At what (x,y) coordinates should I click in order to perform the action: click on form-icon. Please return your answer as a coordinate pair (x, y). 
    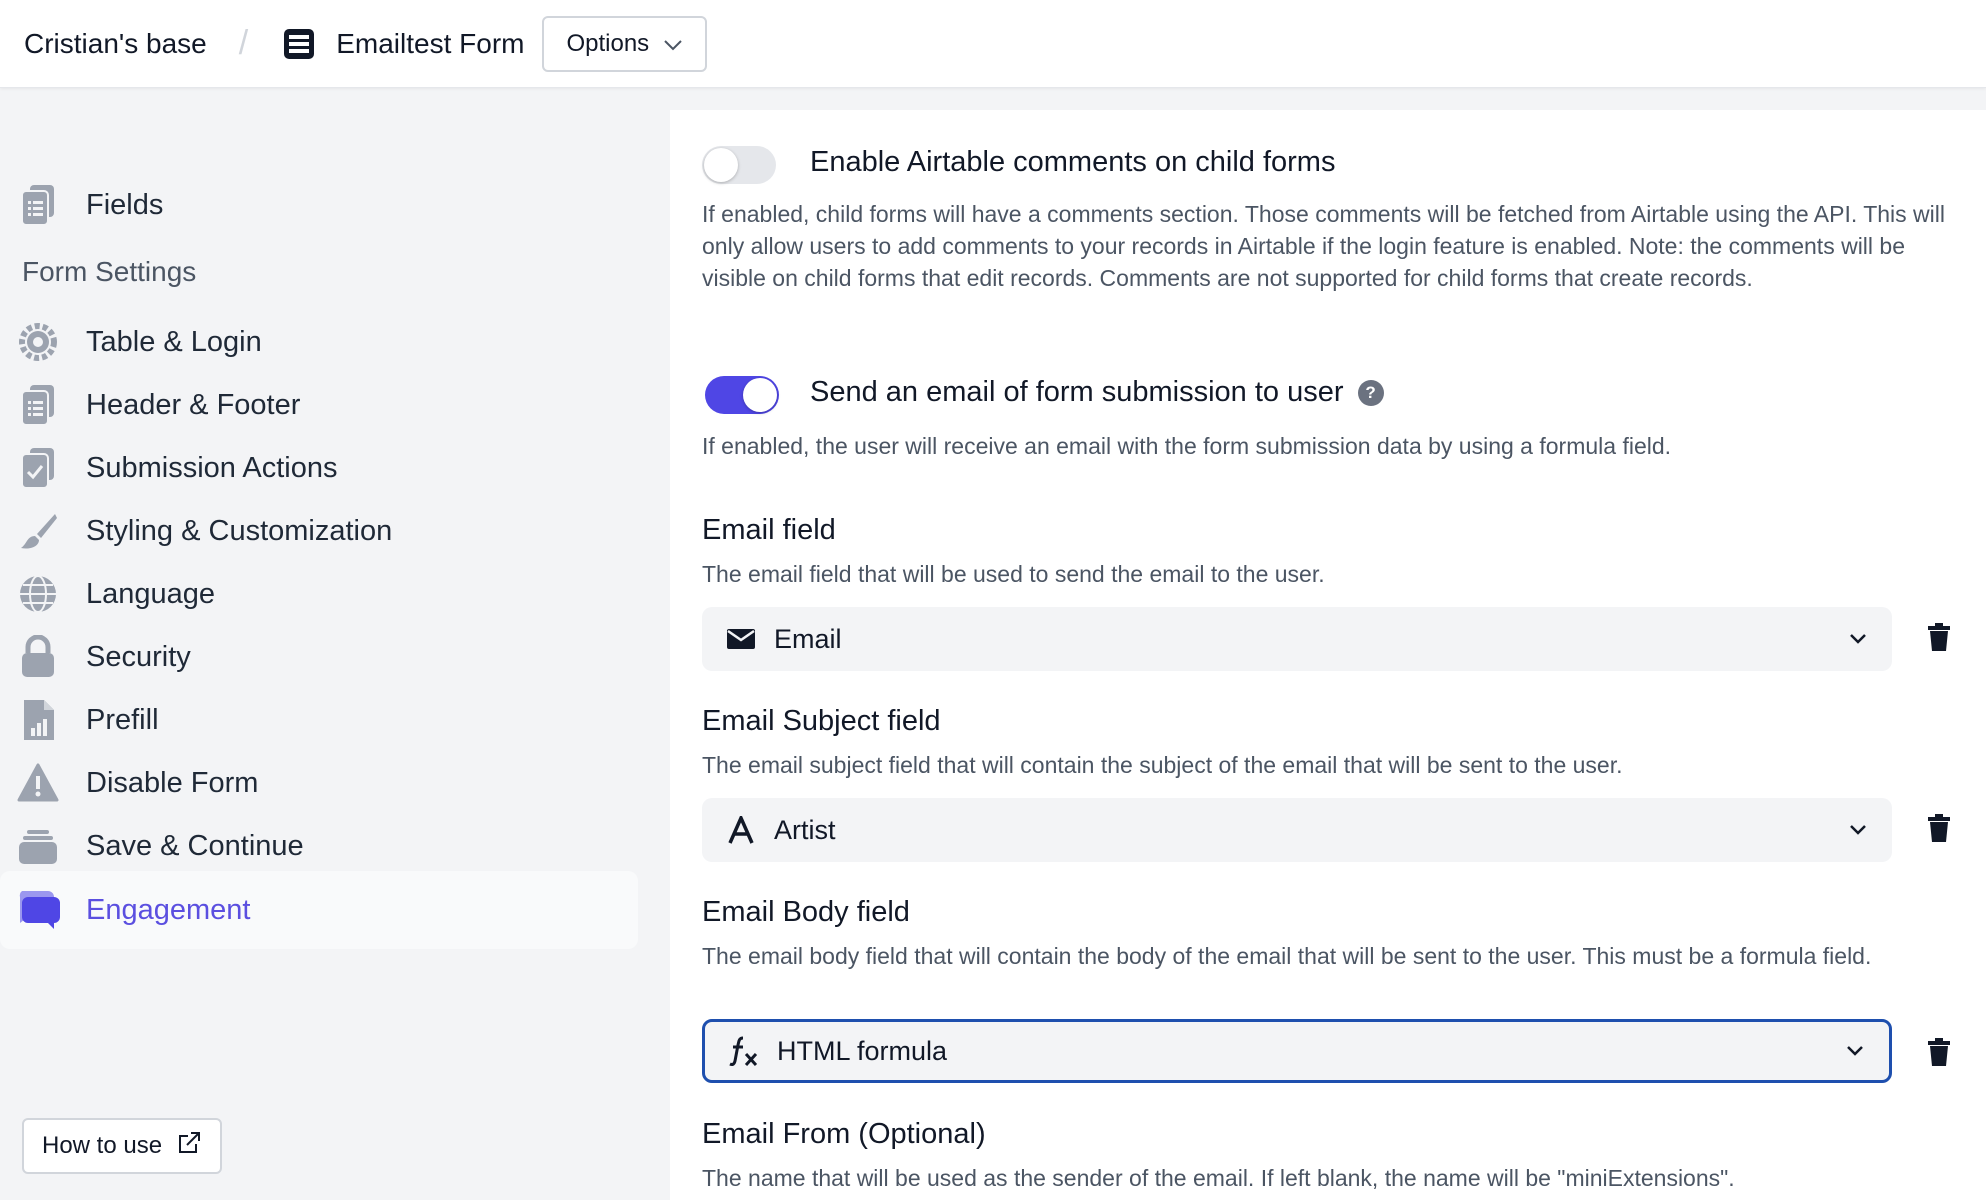
    Looking at the image, I should click on (299, 44).